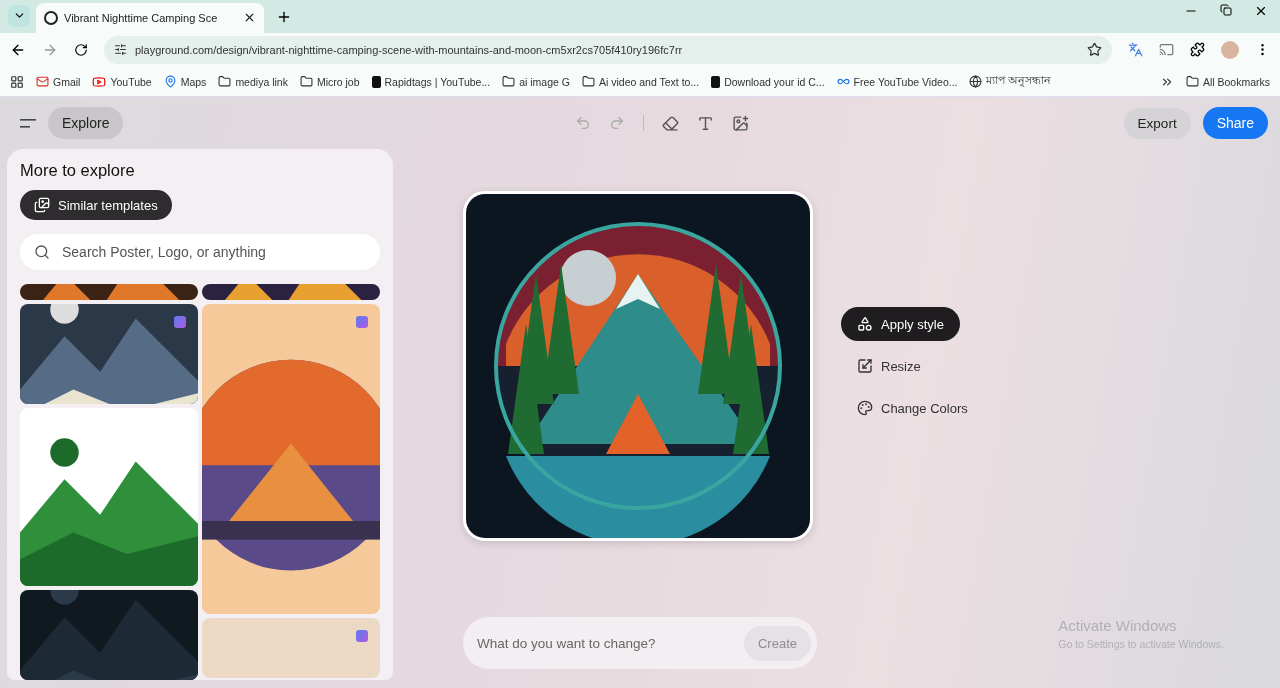  I want to click on translate-icon, so click(1135, 50).